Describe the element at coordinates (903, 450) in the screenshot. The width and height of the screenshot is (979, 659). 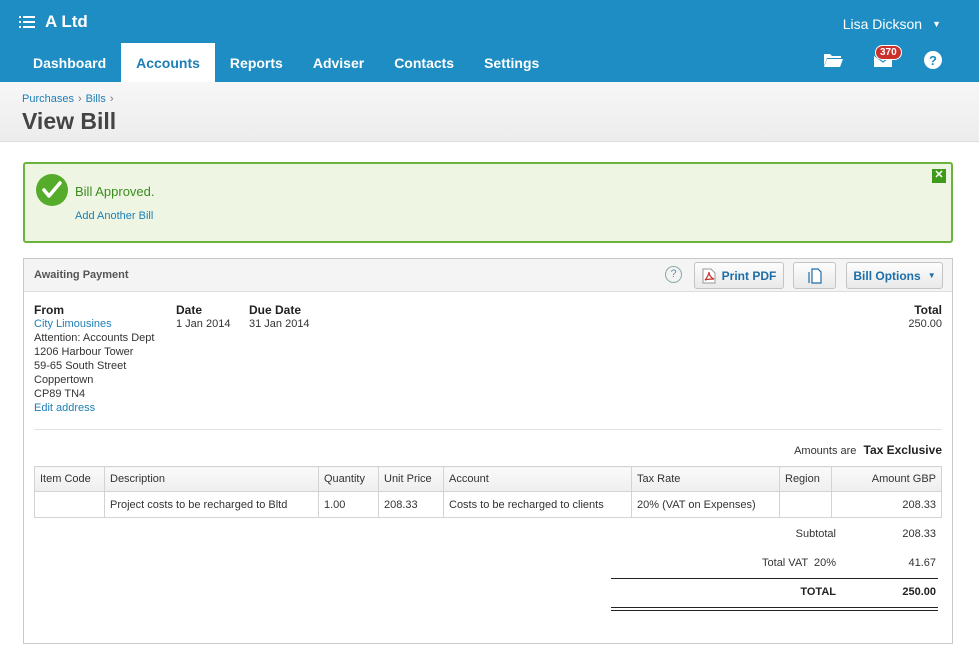
I see `amounts-are-value: Tax Exclusive` at that location.